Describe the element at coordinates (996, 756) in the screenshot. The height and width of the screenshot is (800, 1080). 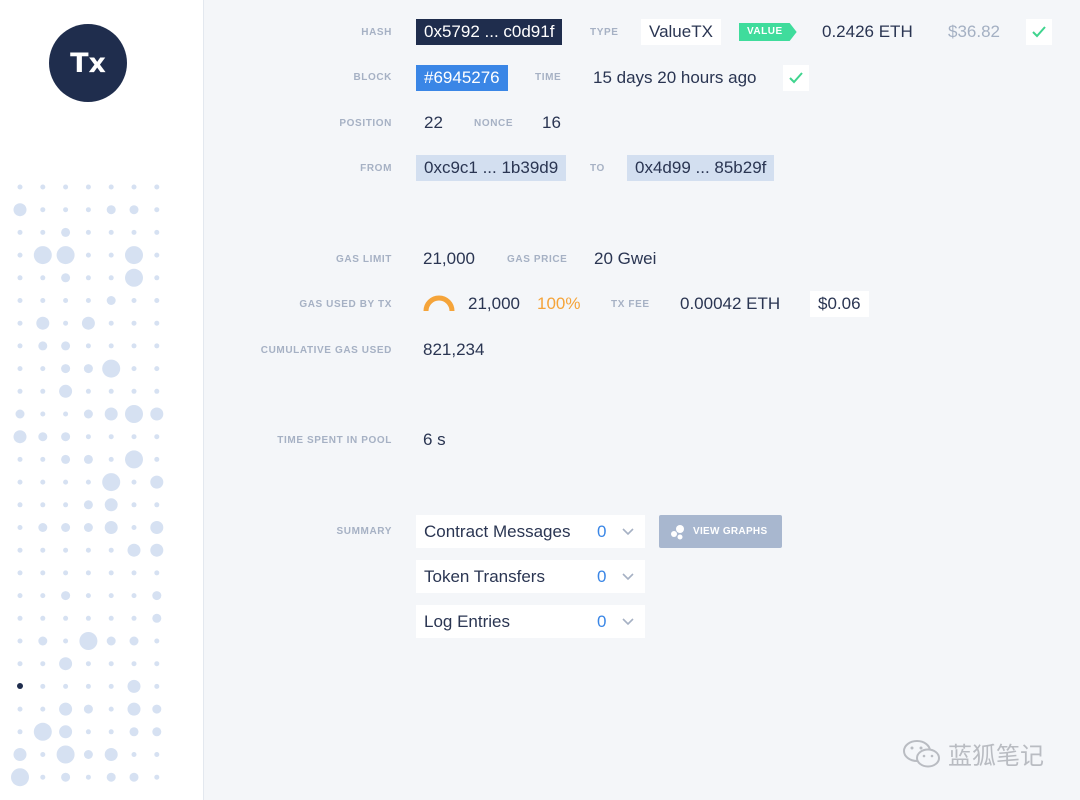
I see `watermark-text: 蓝狐笔记` at that location.